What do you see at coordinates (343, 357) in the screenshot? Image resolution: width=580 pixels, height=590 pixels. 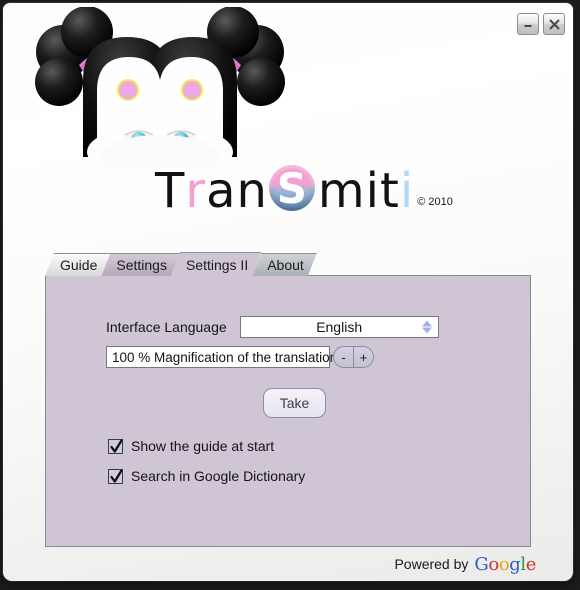 I see `magnification-decrease-button: -` at bounding box center [343, 357].